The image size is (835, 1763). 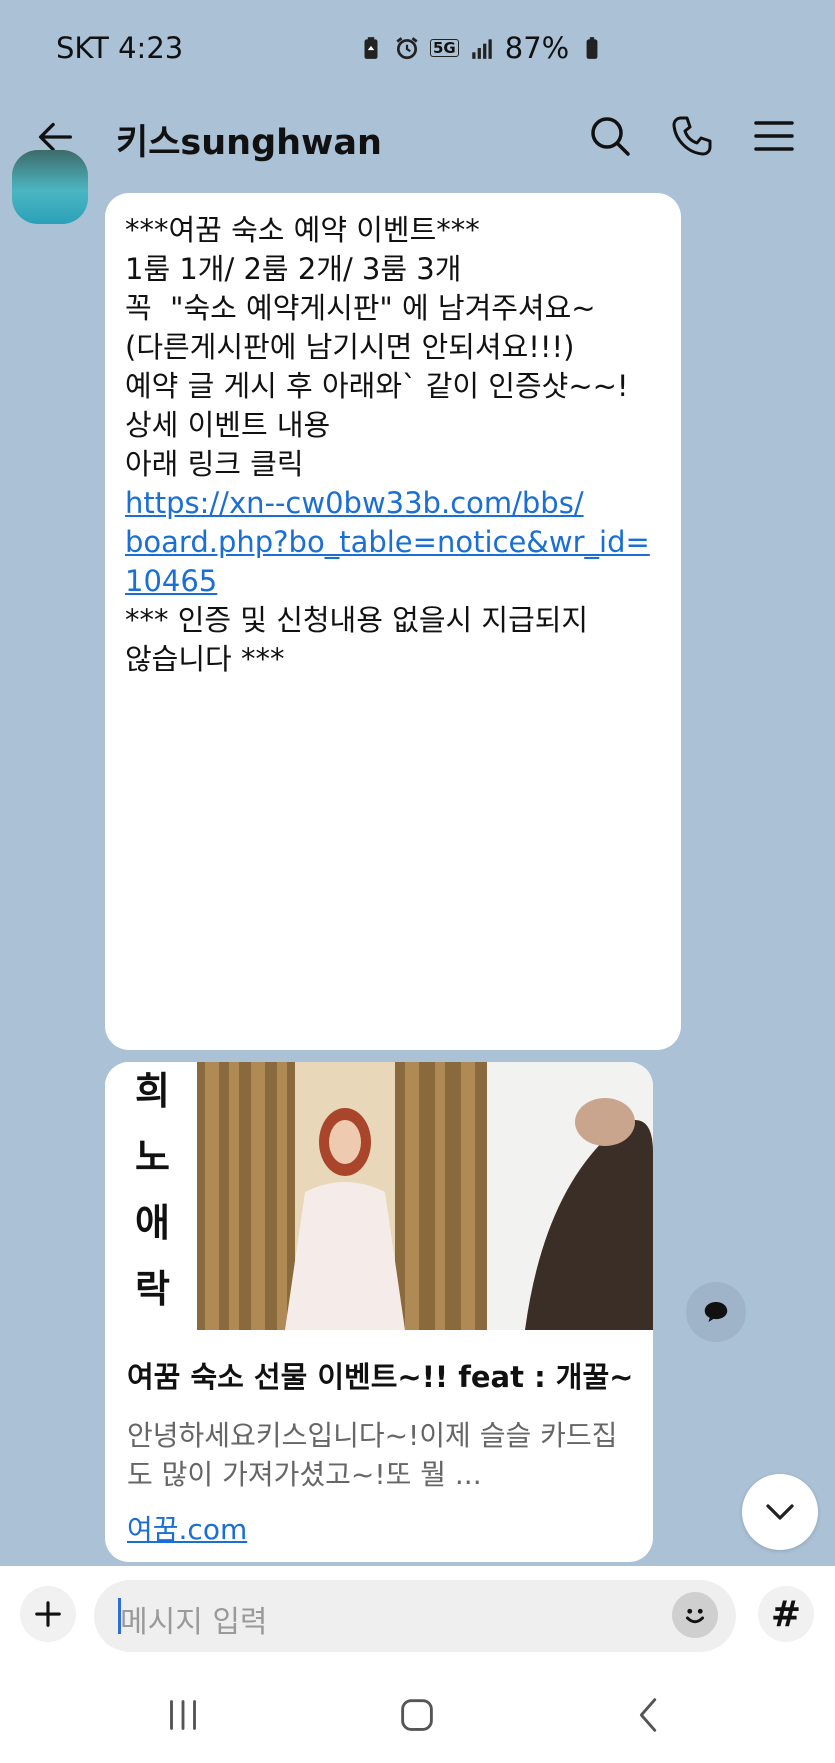 What do you see at coordinates (152, 1222) in the screenshot?
I see `image-char: 애` at bounding box center [152, 1222].